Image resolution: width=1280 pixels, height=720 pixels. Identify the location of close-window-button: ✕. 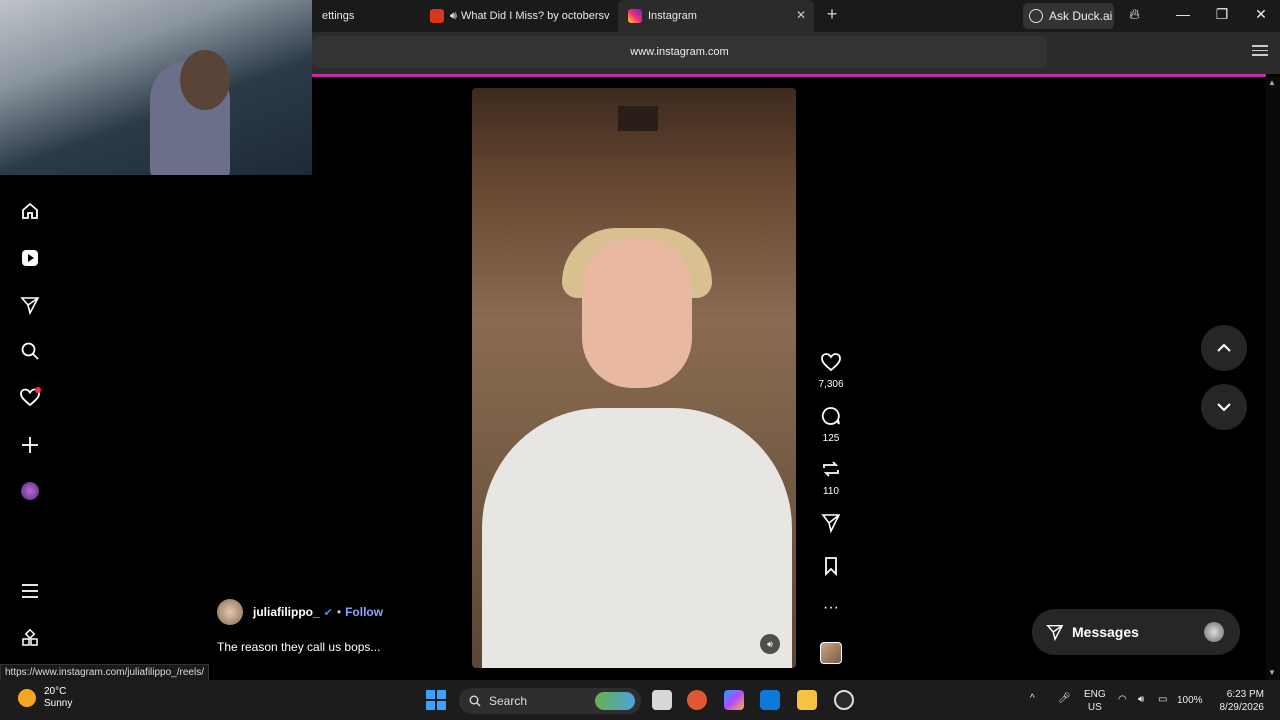
(1261, 14).